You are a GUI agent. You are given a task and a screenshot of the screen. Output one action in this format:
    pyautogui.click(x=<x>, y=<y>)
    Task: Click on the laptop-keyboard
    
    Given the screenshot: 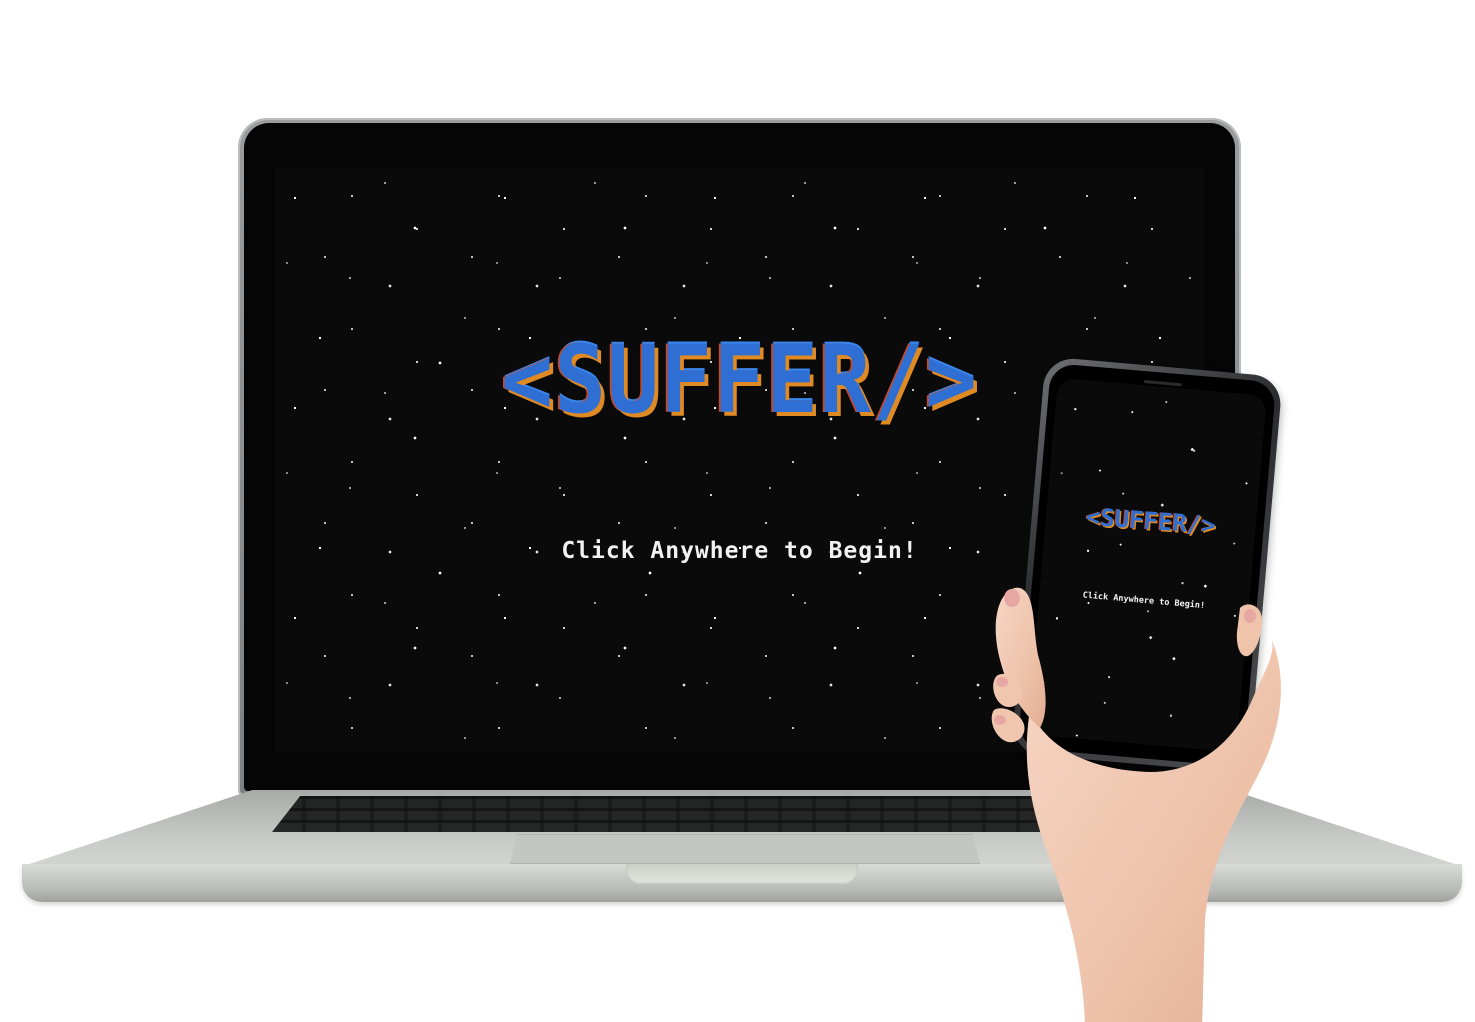 What is the action you would take?
    pyautogui.click(x=742, y=814)
    